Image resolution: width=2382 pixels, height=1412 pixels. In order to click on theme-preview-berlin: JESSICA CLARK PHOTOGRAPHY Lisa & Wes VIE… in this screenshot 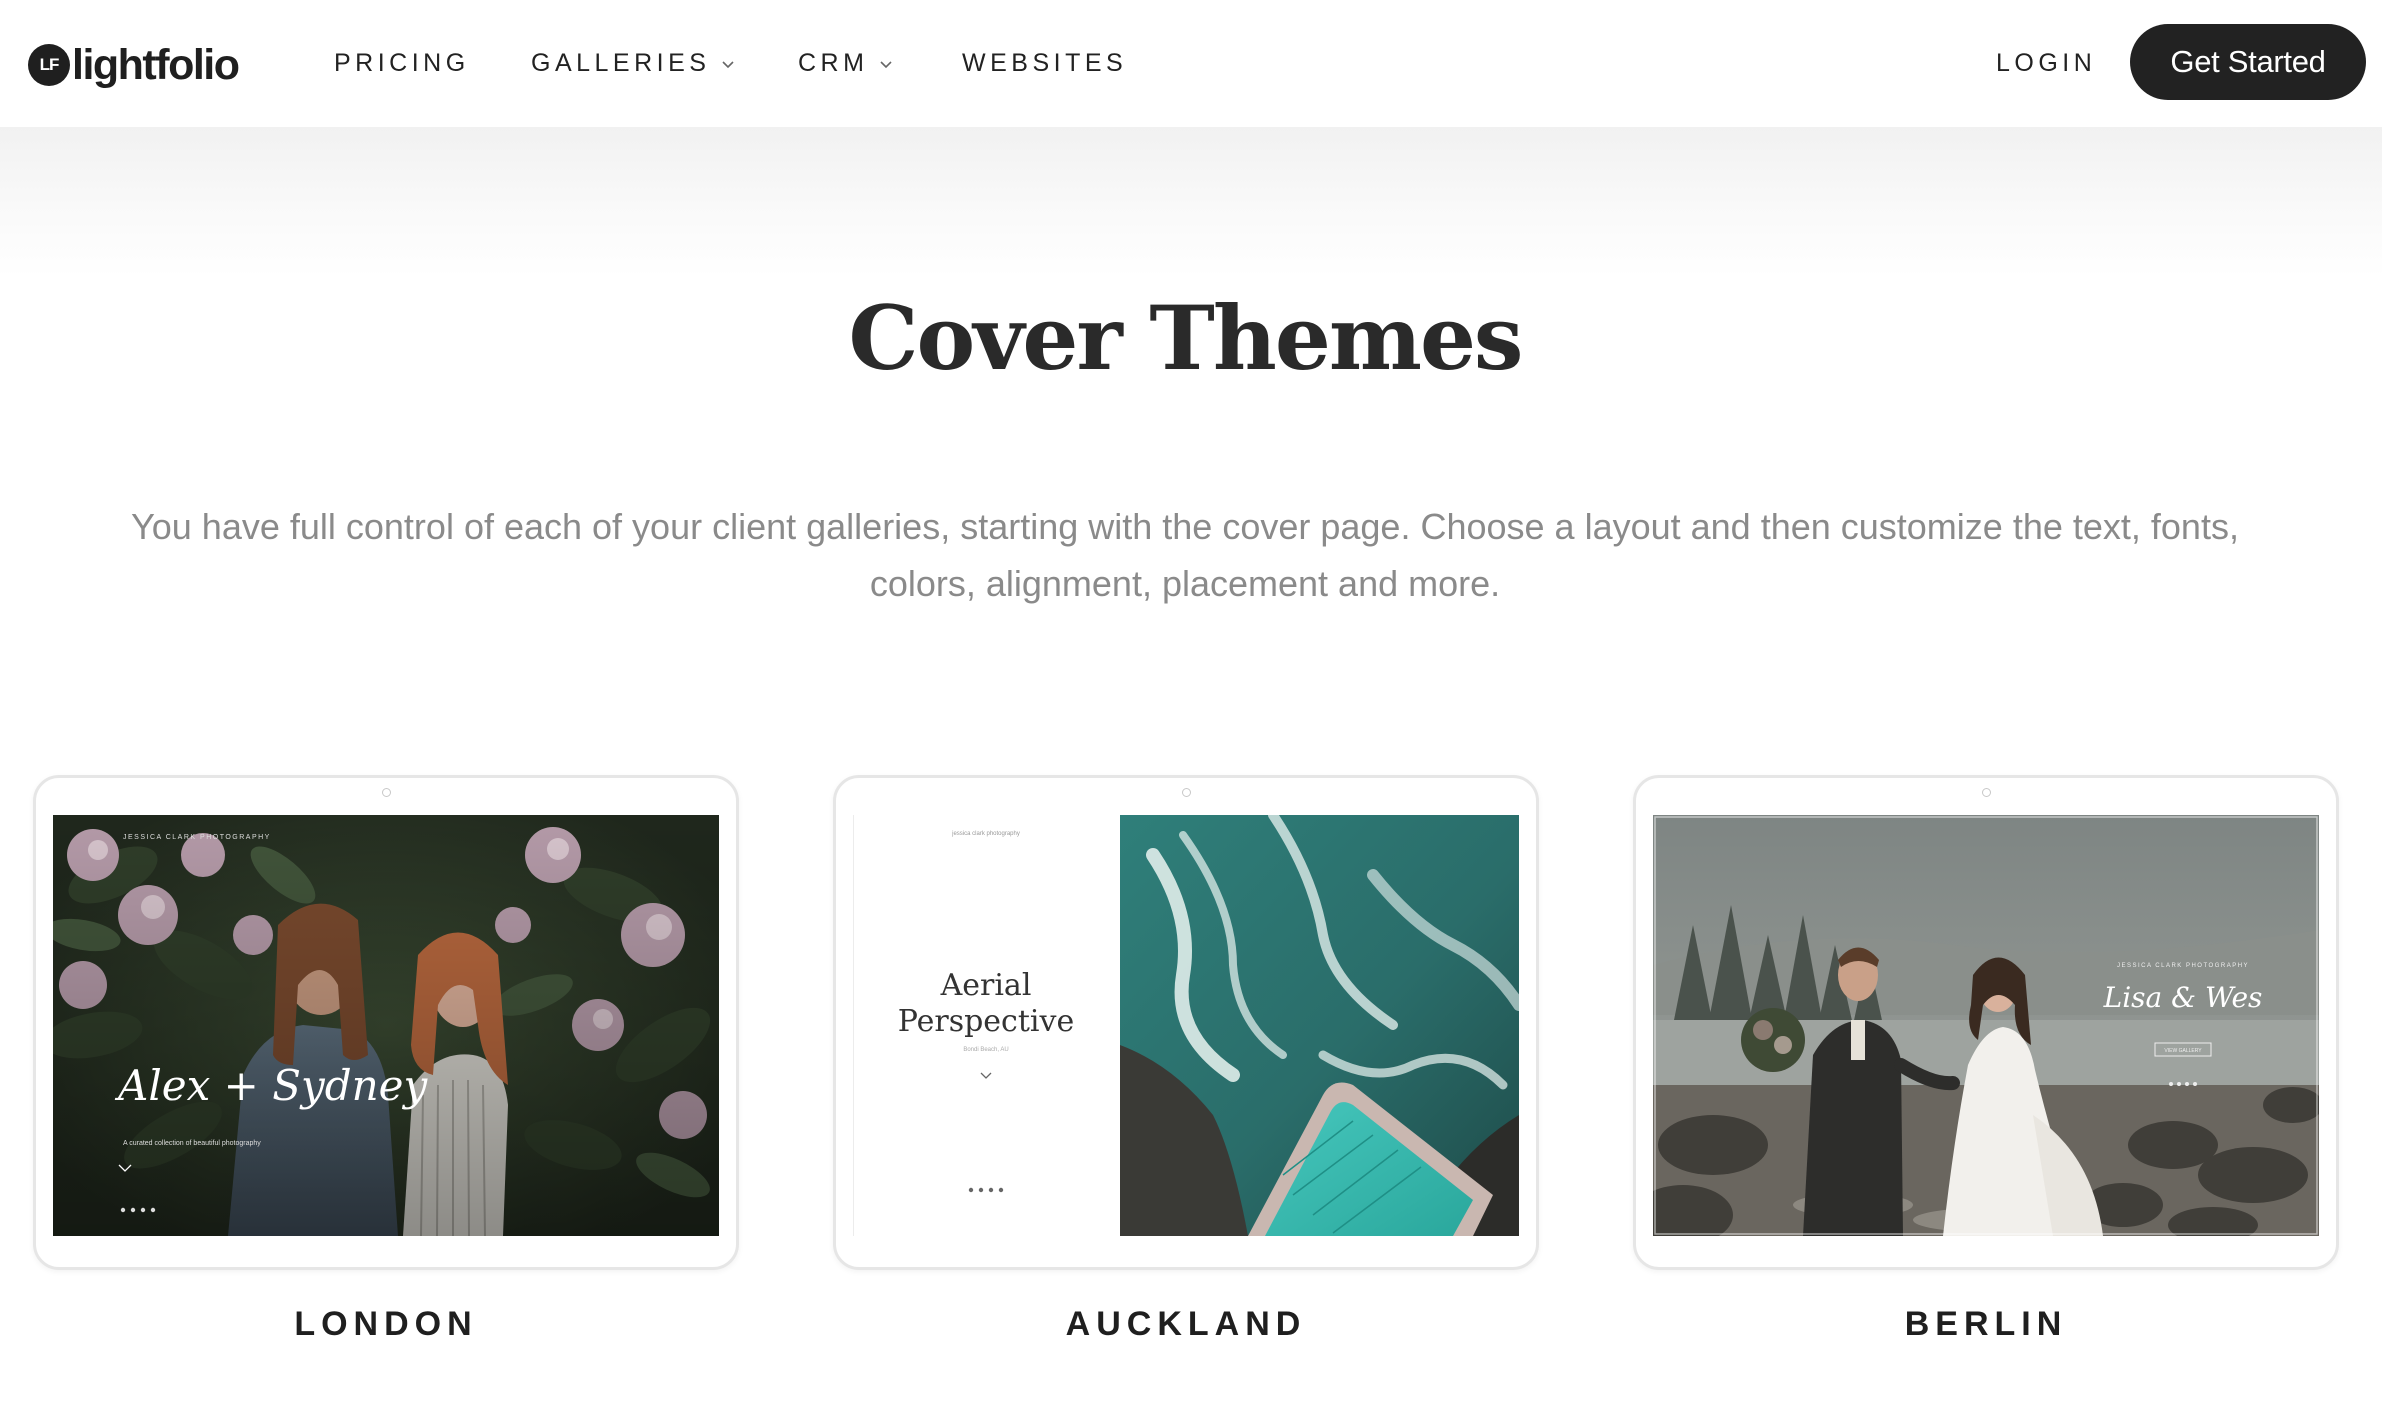, I will do `click(1986, 1025)`.